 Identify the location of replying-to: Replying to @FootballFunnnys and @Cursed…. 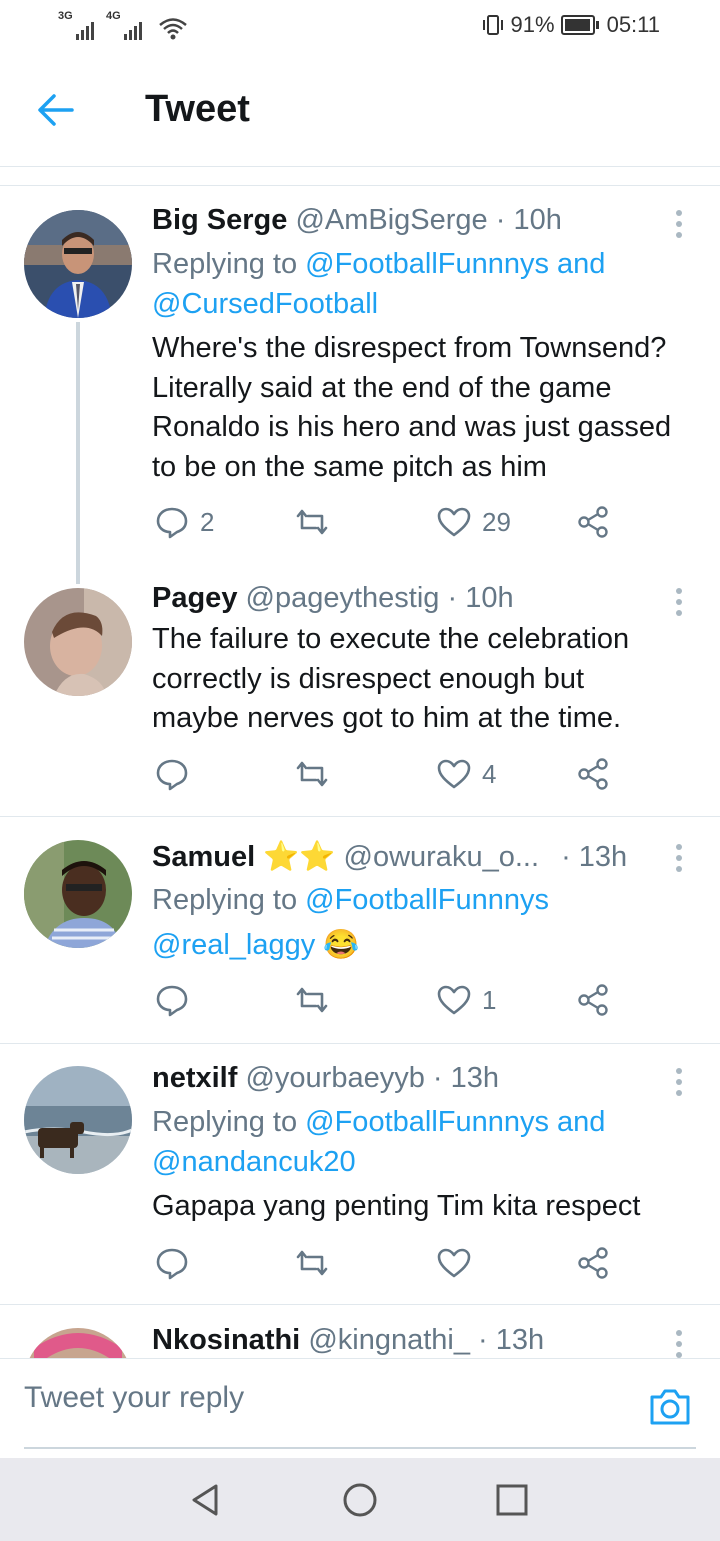
(378, 284).